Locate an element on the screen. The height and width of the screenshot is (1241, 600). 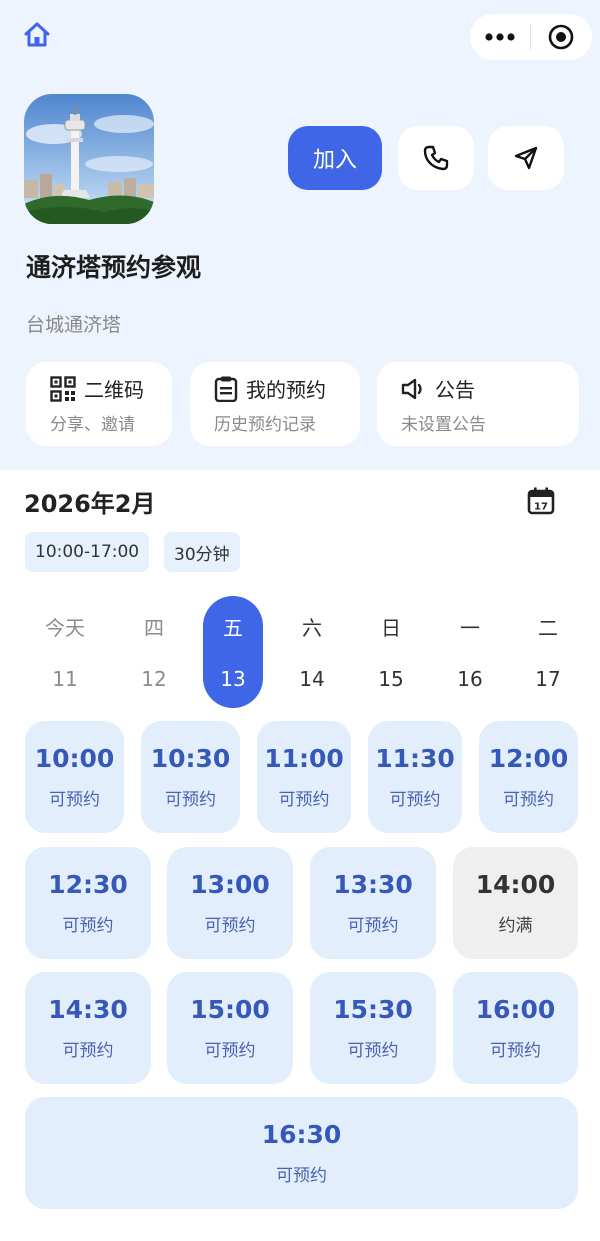
my-booking-card: 我的预约 历史预约记录 is located at coordinates (275, 404).